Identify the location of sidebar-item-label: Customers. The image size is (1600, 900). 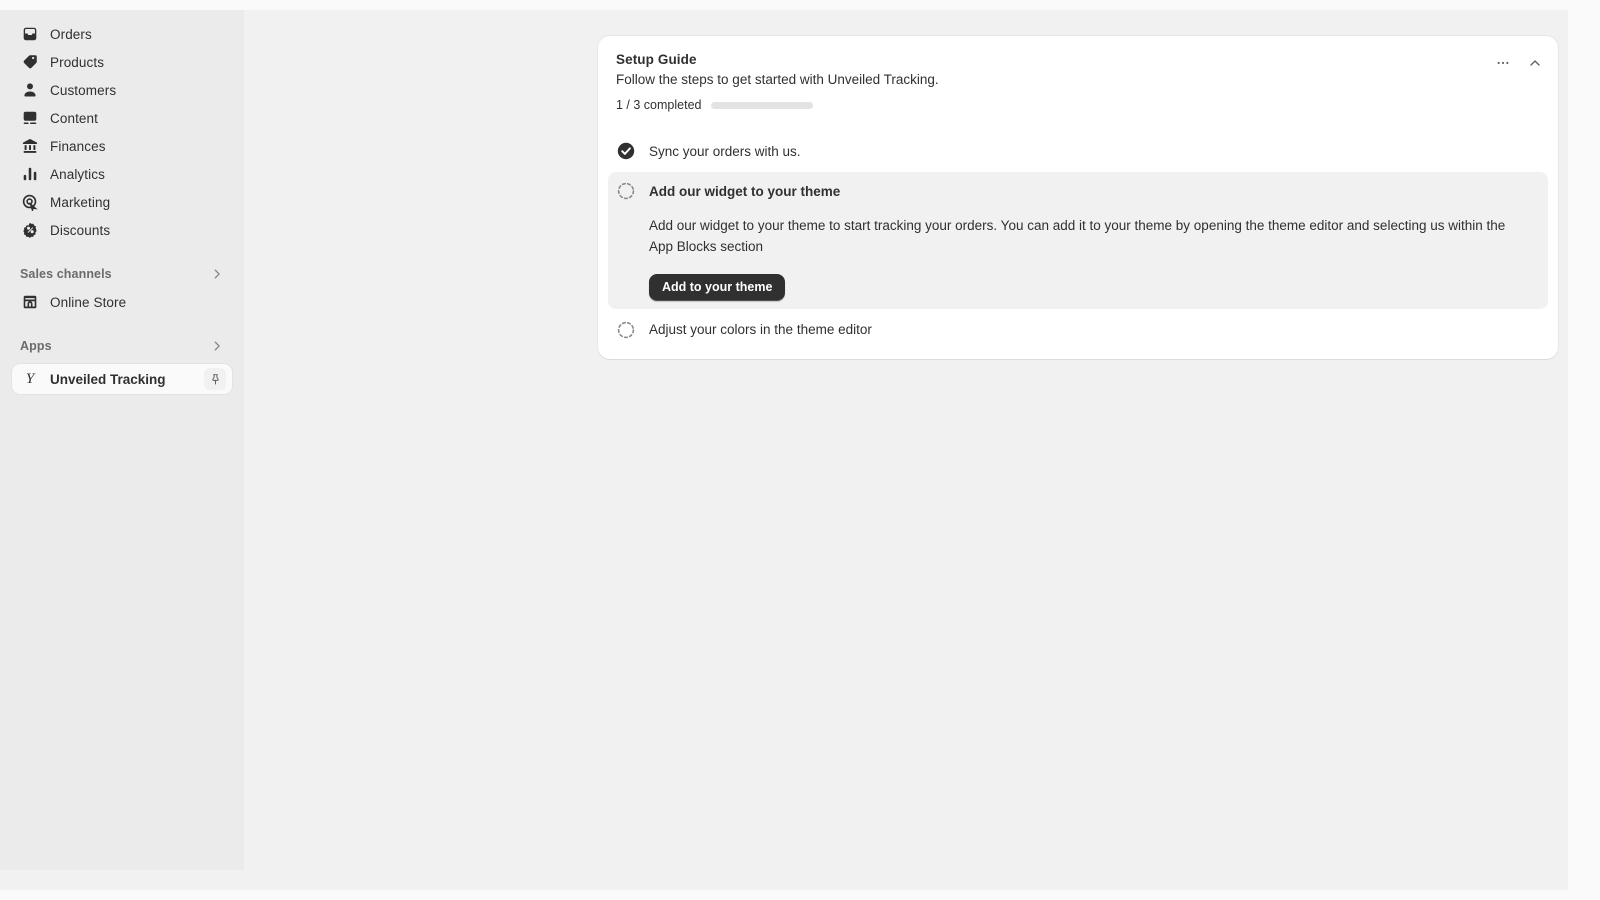
(83, 90).